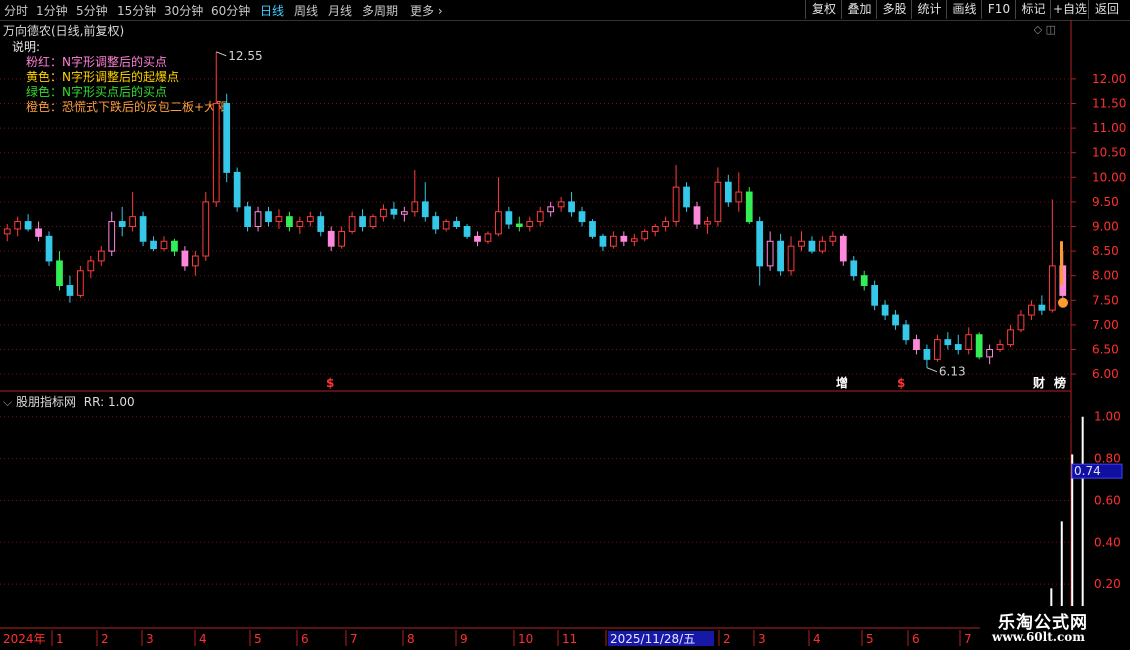 The width and height of the screenshot is (1130, 650). What do you see at coordinates (306, 10) in the screenshot?
I see `period-weekly: 周线` at bounding box center [306, 10].